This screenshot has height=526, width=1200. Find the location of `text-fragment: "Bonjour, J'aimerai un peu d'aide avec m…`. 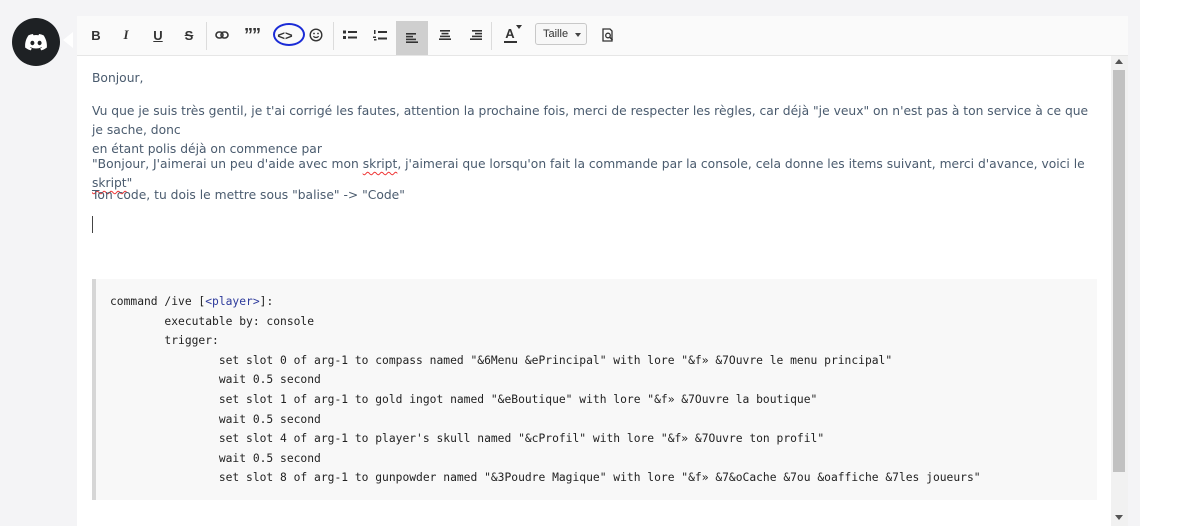

text-fragment: "Bonjour, J'aimerai un peu d'aide avec m… is located at coordinates (227, 164).